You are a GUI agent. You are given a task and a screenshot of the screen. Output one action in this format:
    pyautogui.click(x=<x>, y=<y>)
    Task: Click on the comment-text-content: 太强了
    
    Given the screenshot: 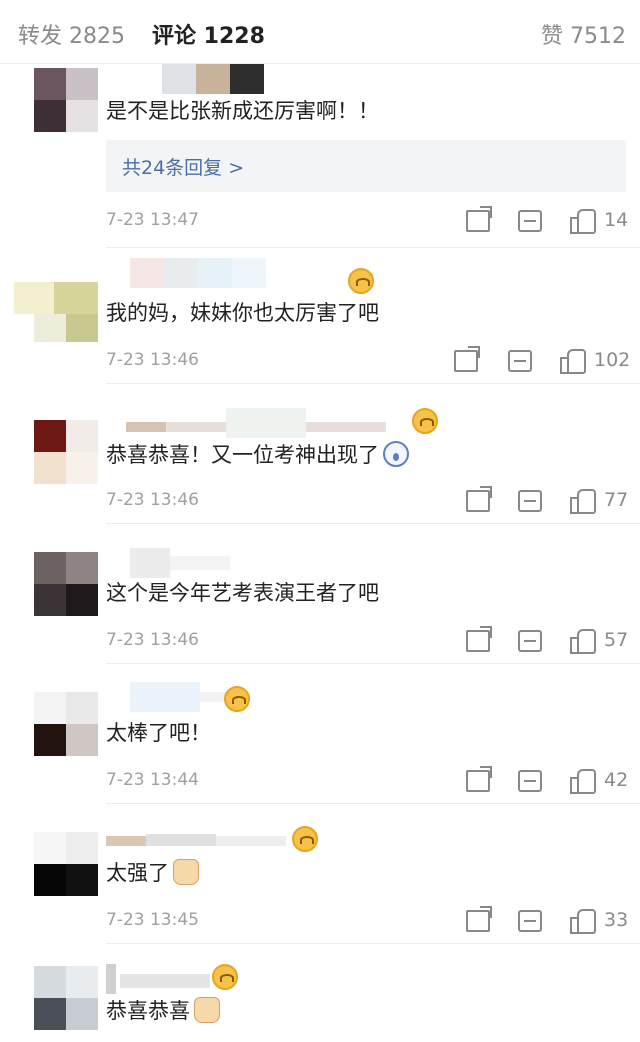 What is the action you would take?
    pyautogui.click(x=137, y=873)
    